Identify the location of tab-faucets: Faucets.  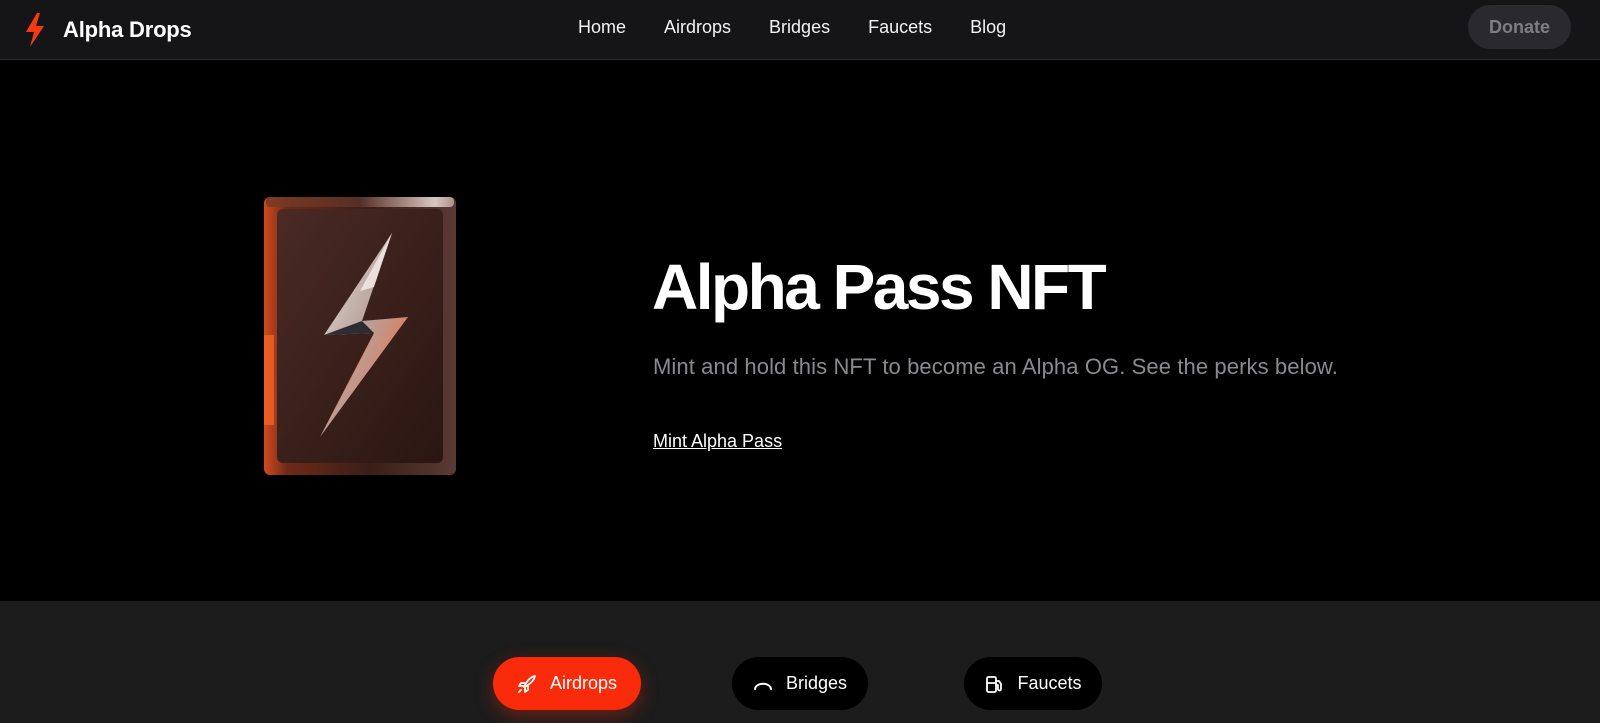
(1033, 683).